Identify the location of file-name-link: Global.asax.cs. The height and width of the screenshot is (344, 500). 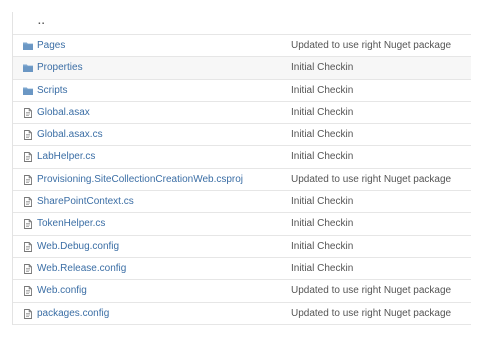
(70, 134).